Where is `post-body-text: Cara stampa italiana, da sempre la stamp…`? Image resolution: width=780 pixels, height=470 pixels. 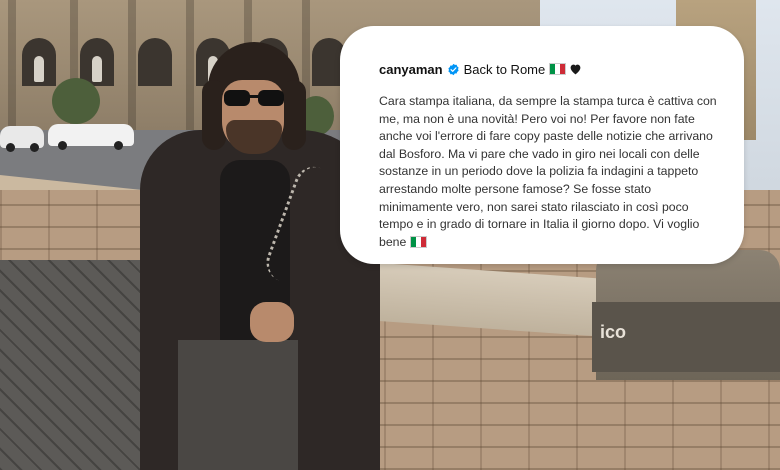 post-body-text: Cara stampa italiana, da sempre la stamp… is located at coordinates (548, 171).